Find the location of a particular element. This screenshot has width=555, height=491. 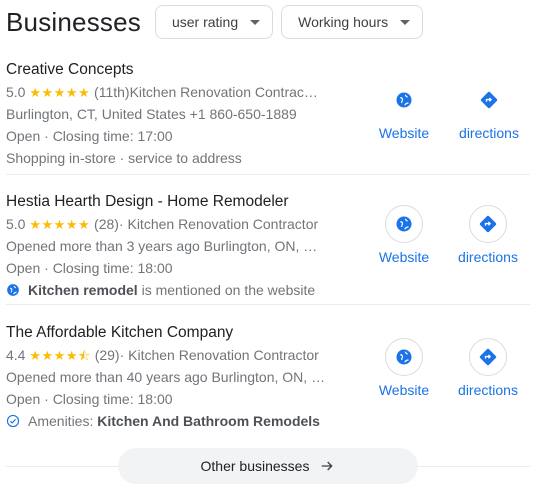

filter-user-rating: user rating is located at coordinates (214, 22).